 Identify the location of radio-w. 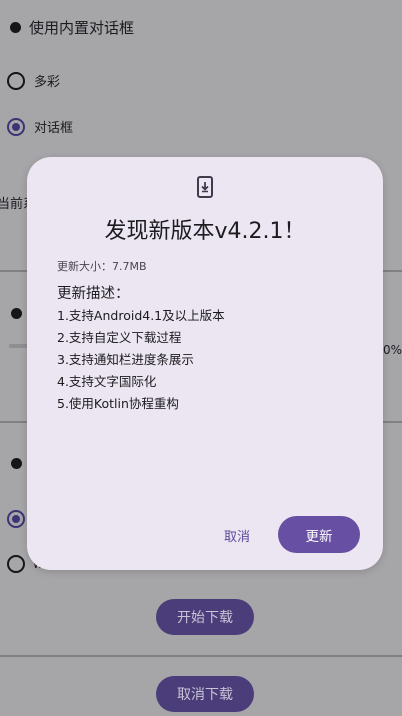
(16, 564).